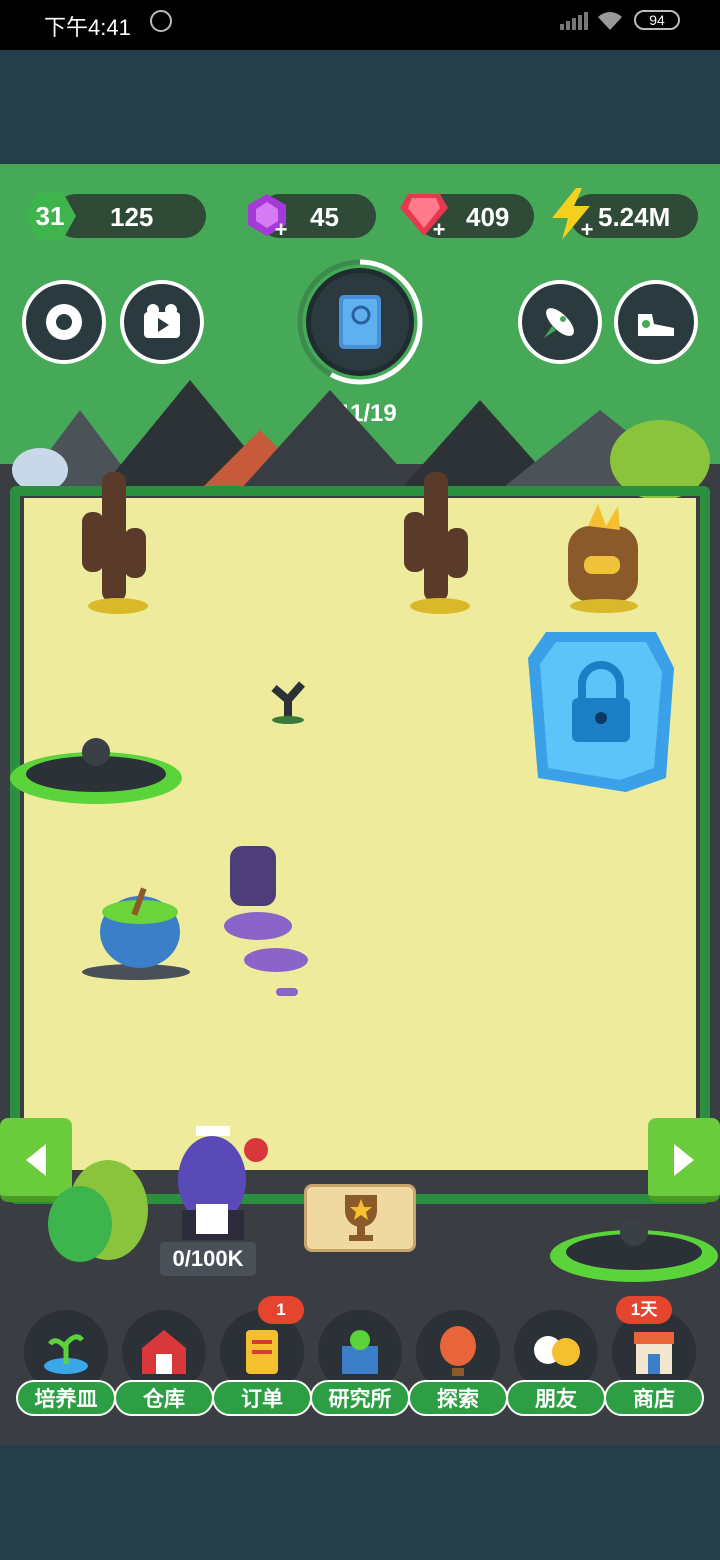 This screenshot has height=1560, width=720. I want to click on nav-warehouse: 仓库, so click(164, 1365).